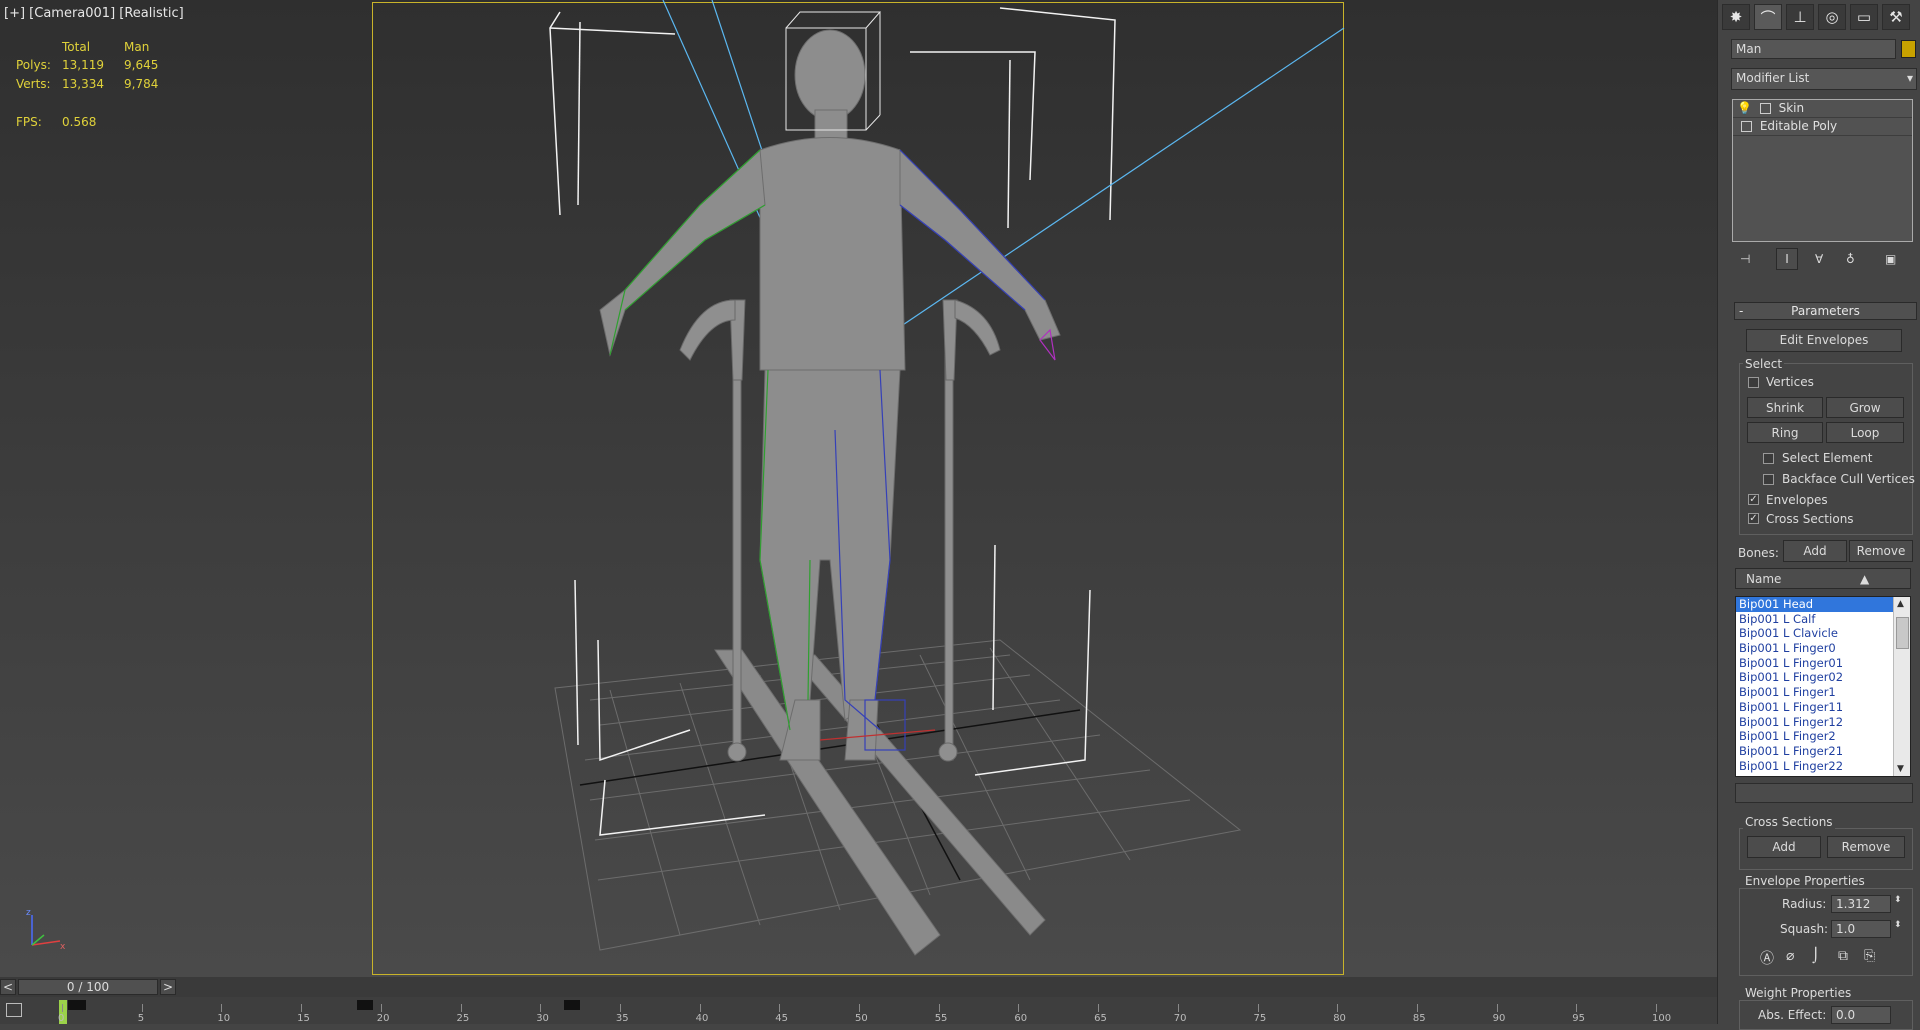  I want to click on parameters-title: Parameters, so click(1825, 311).